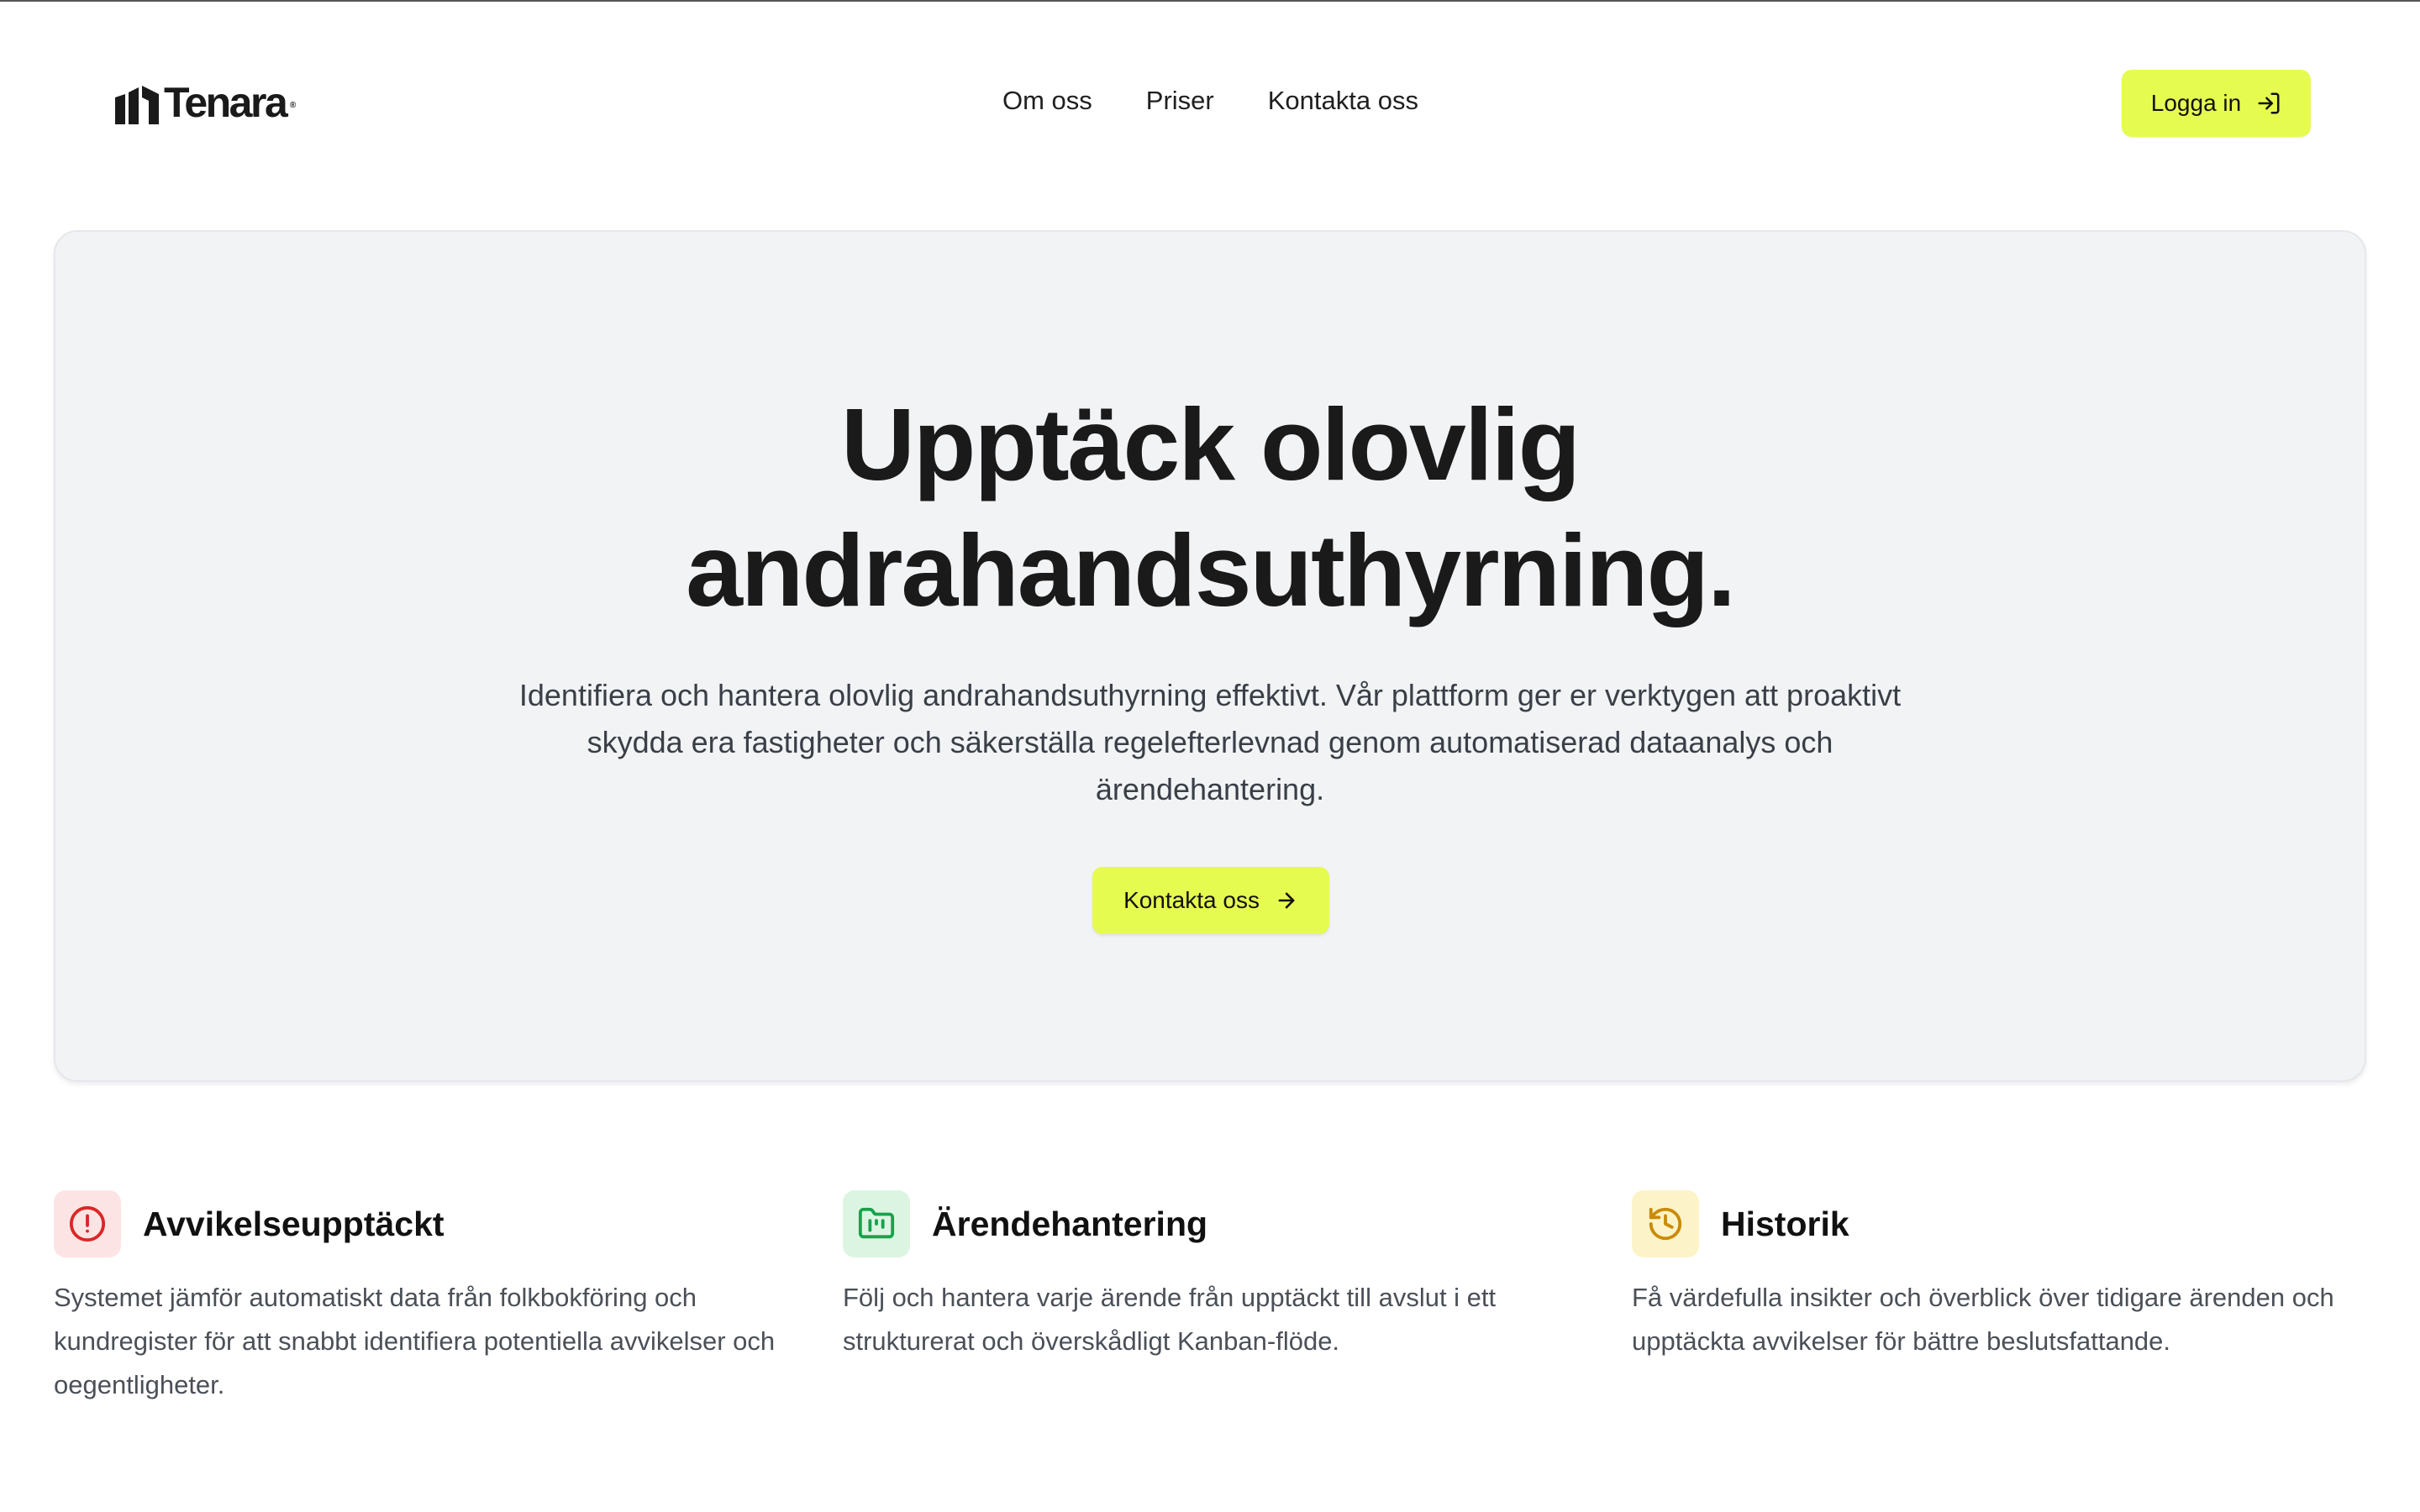 This screenshot has width=2420, height=1512. I want to click on feature-header: Avvikelseupptäckt, so click(423, 1223).